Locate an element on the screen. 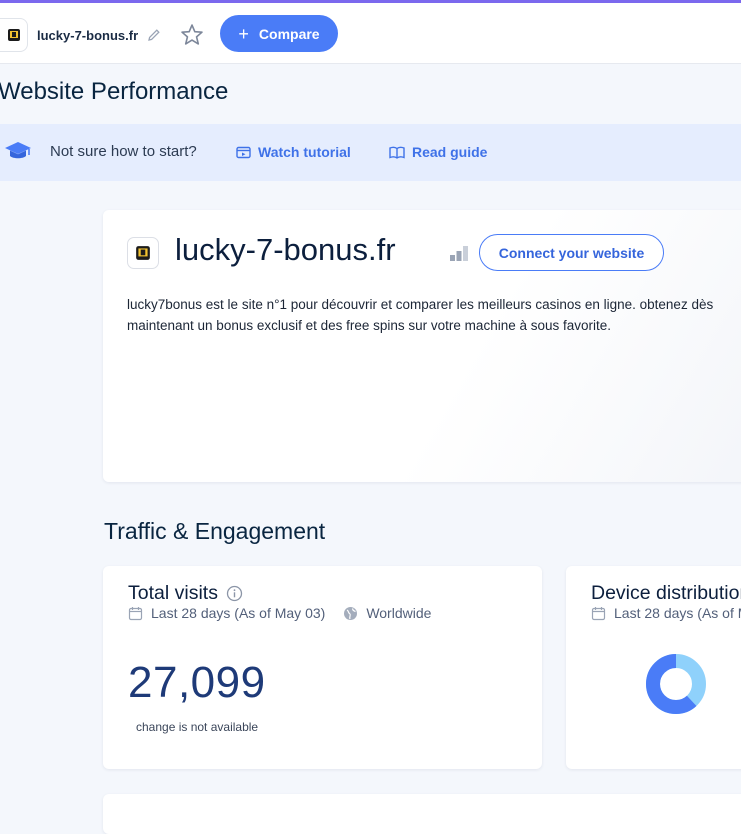 Image resolution: width=741 pixels, height=834 pixels. site-favicon is located at coordinates (14, 35).